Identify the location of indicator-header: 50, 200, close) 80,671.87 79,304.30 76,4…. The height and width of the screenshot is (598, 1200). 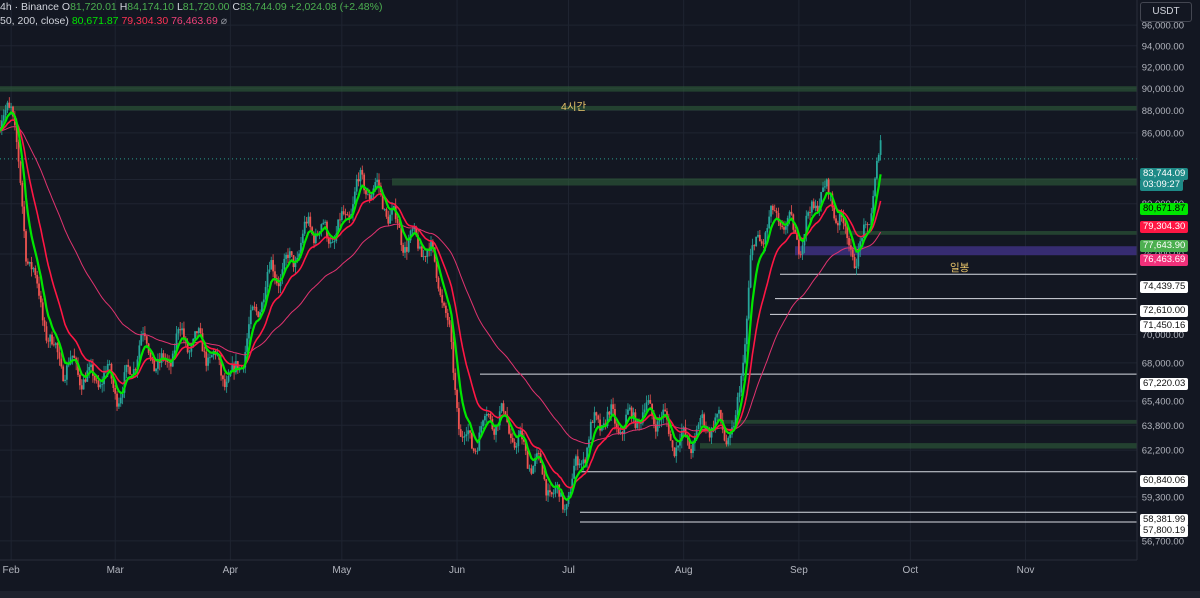
(113, 21).